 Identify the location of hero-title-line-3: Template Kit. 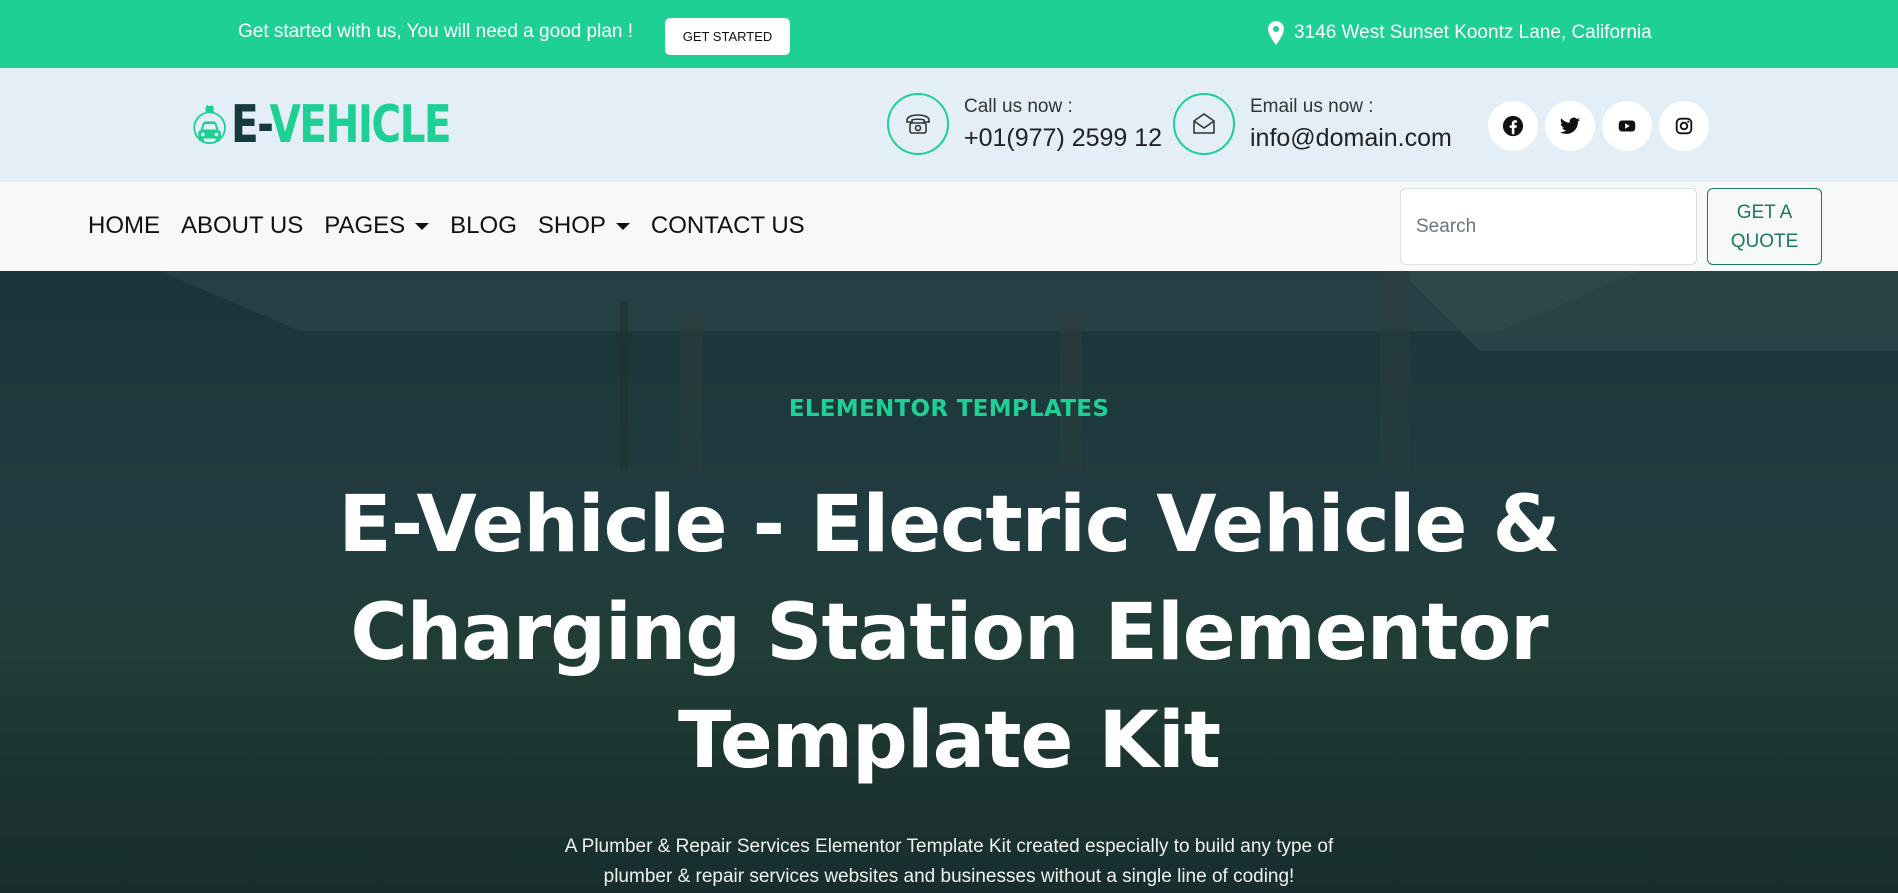
(949, 741).